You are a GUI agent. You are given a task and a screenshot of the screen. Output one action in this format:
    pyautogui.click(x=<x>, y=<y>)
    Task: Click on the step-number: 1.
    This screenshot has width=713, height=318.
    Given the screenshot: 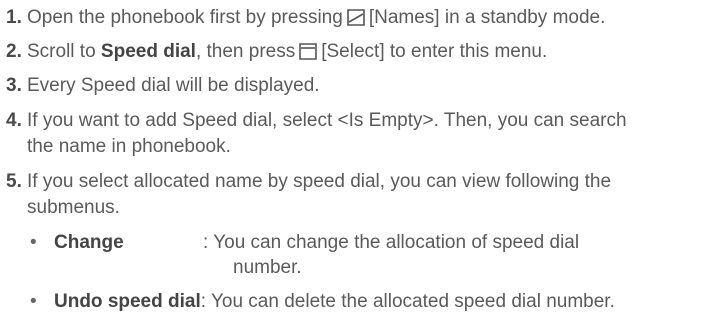 What is the action you would take?
    pyautogui.click(x=14, y=17)
    